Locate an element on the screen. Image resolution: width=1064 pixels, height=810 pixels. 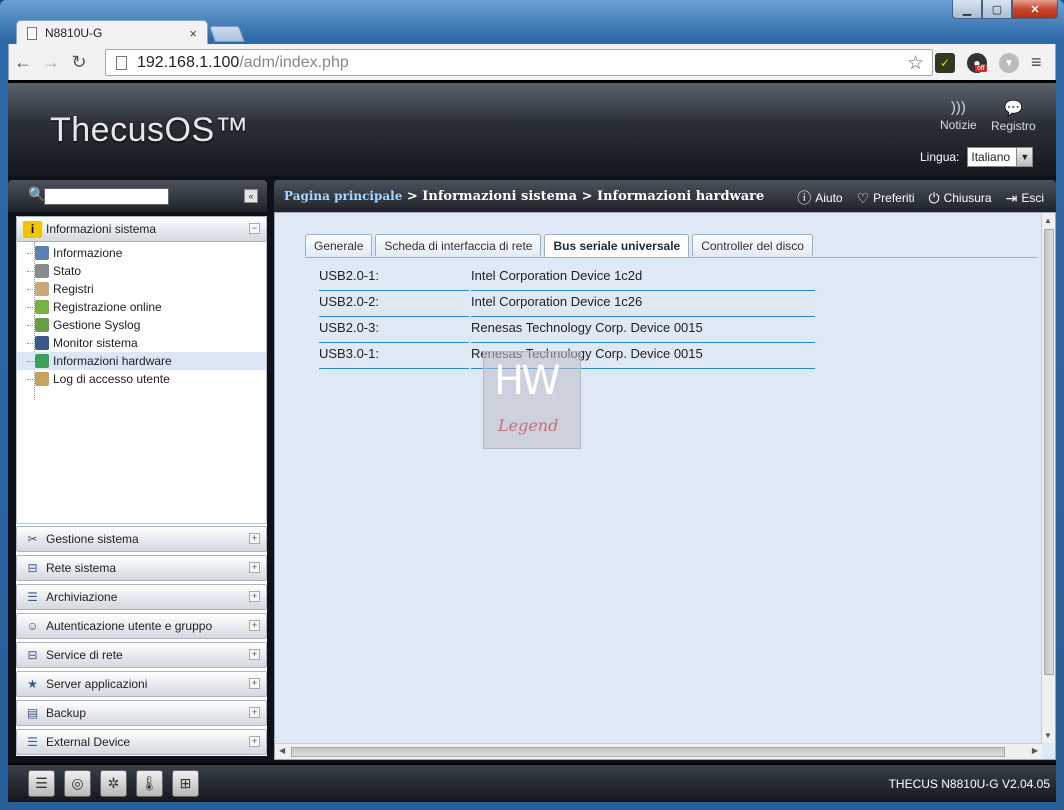
footer-icons: ☰ ◎ ✲ 🌡 ⊞ is located at coordinates (113, 783).